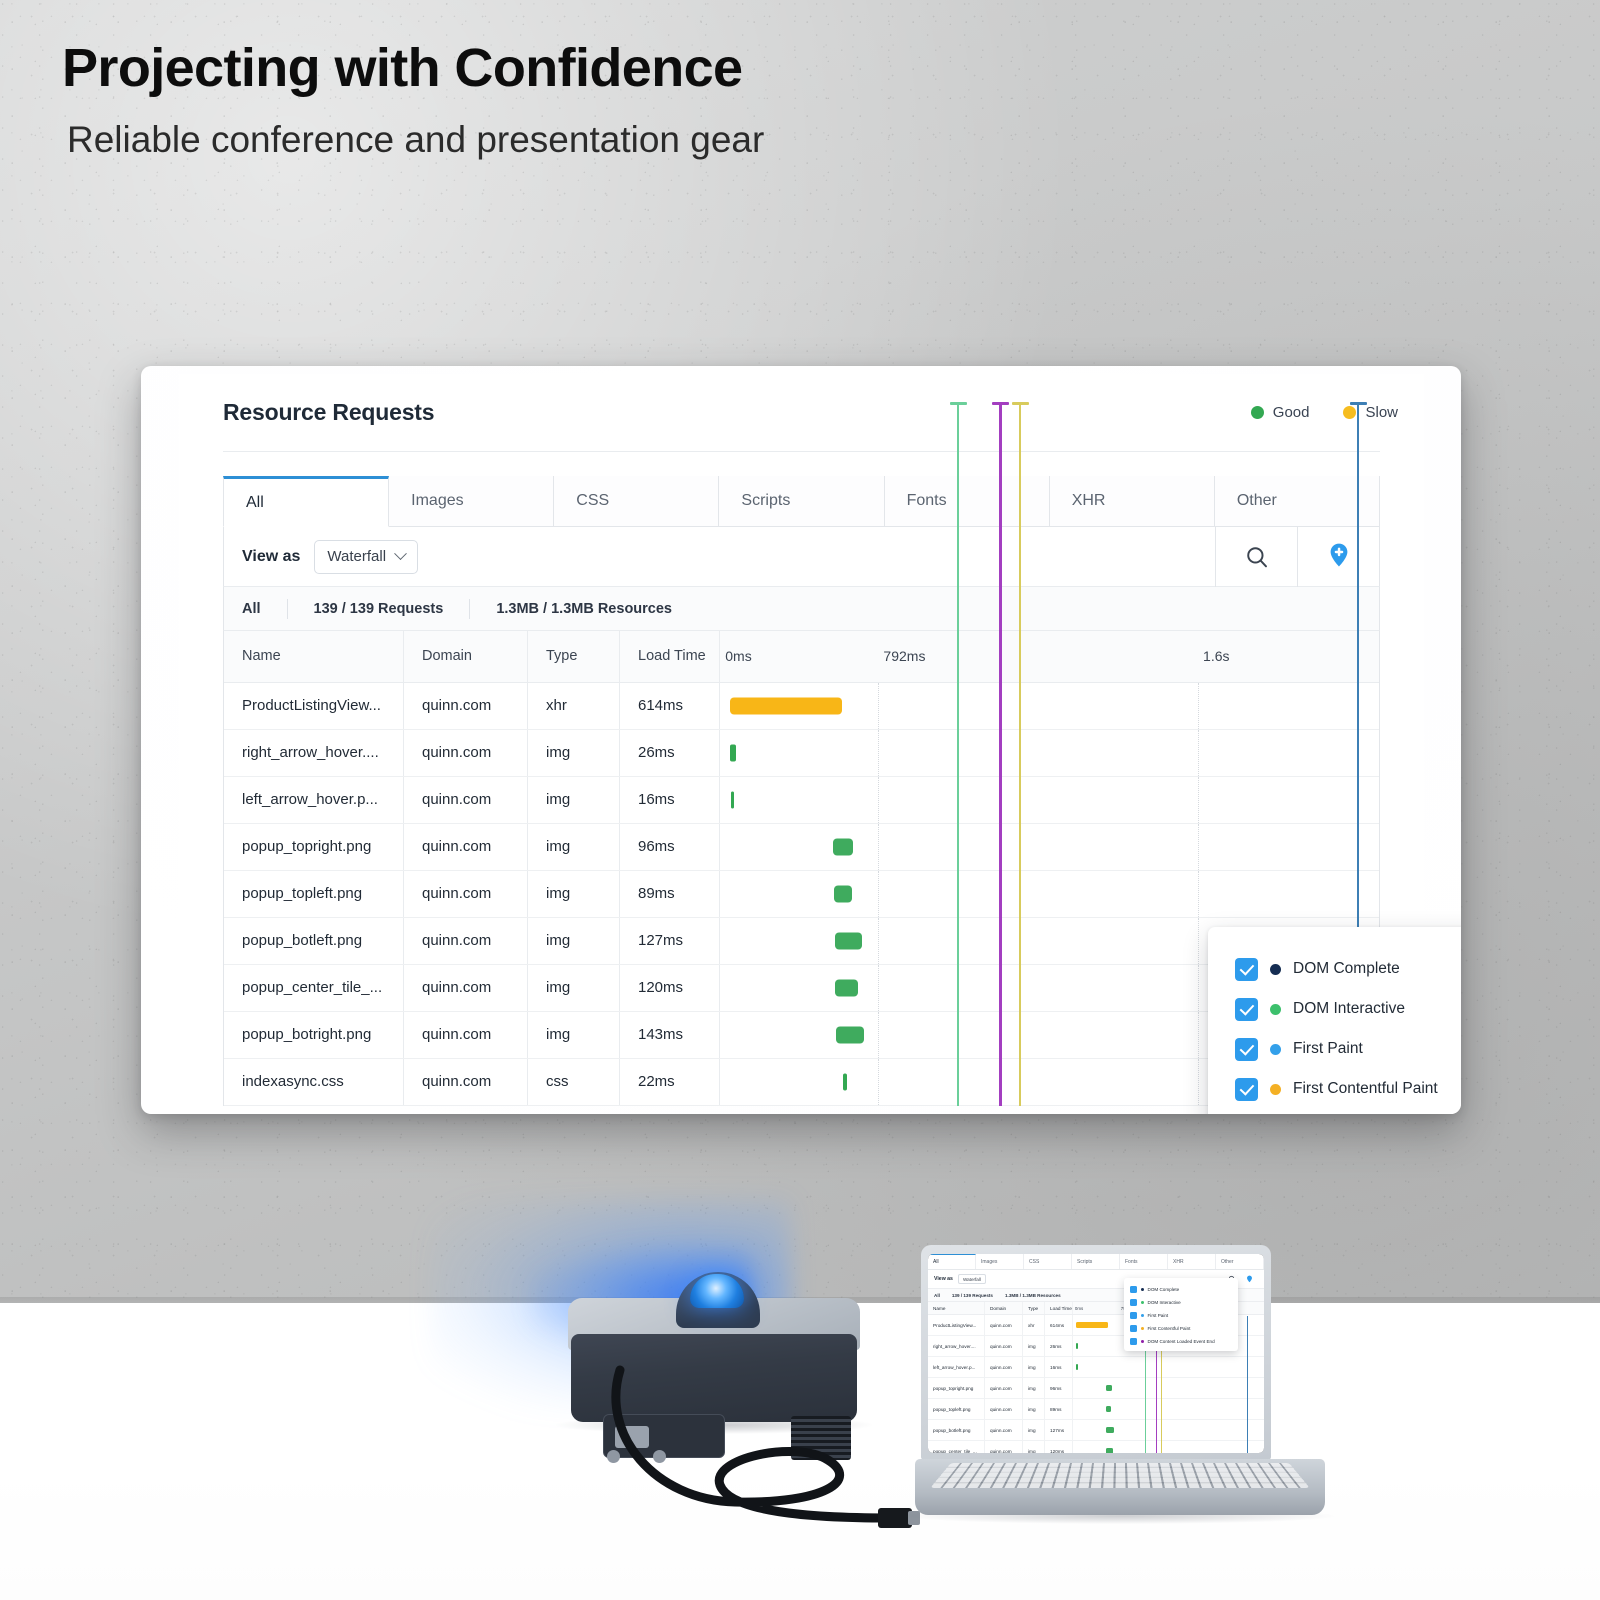 The height and width of the screenshot is (1600, 1600). What do you see at coordinates (801, 988) in the screenshot?
I see `table-row: popup_center_tile_... quinn.com img 120ms` at bounding box center [801, 988].